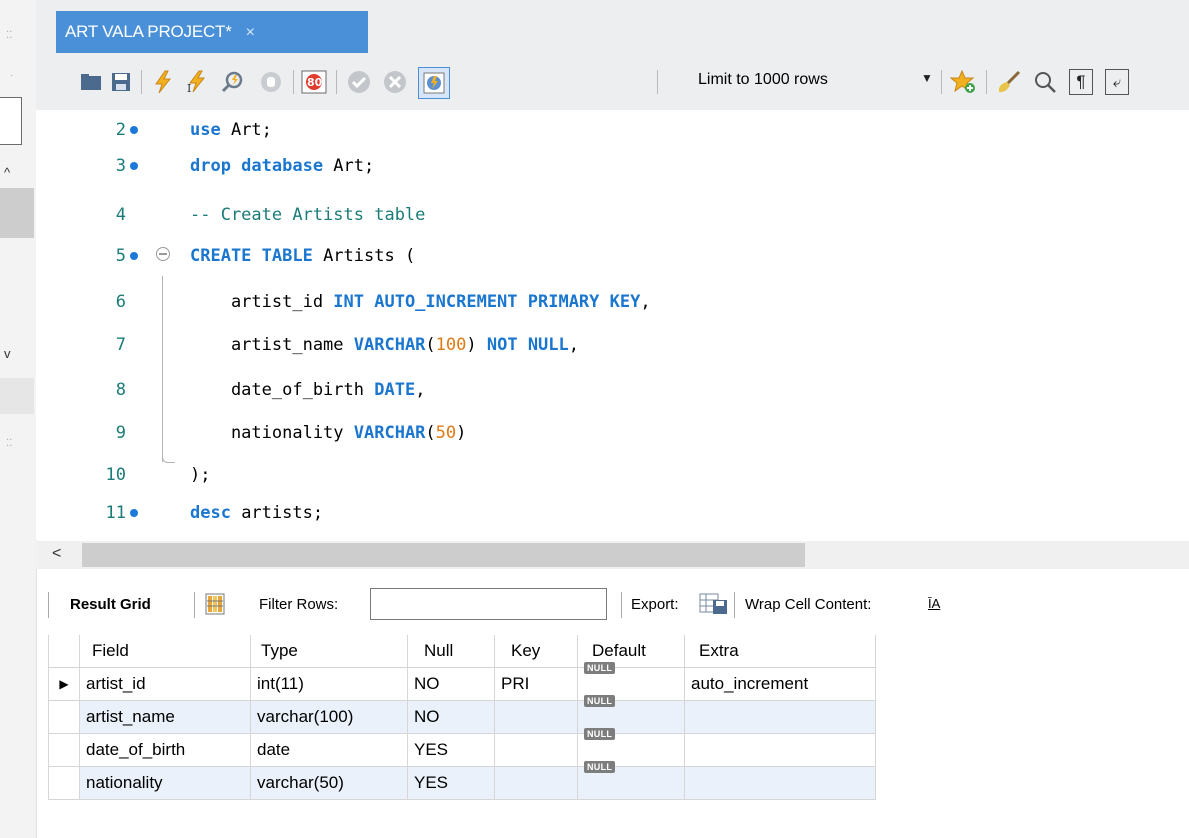 The height and width of the screenshot is (838, 1189). Describe the element at coordinates (1009, 82) in the screenshot. I see `beautify-brush-icon` at that location.